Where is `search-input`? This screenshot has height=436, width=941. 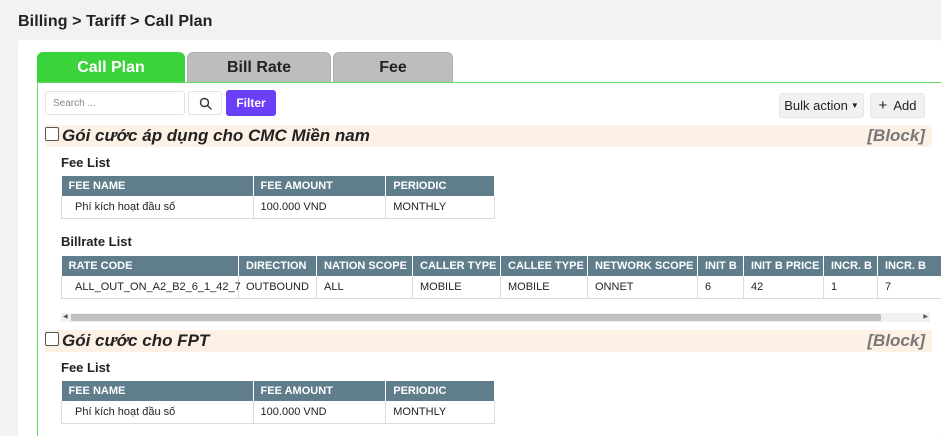
search-input is located at coordinates (115, 103).